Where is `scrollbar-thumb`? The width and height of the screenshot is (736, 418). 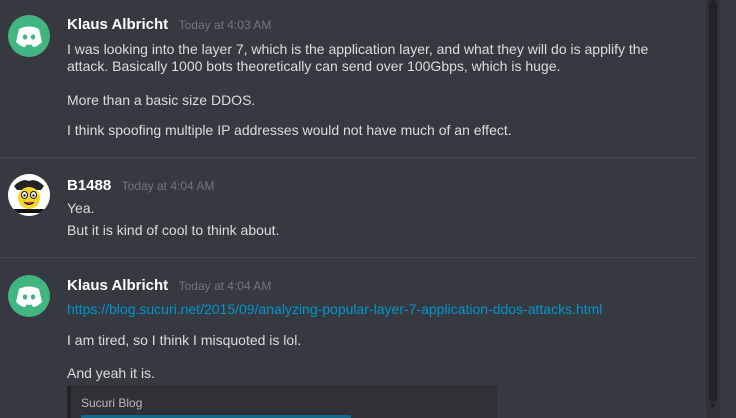 scrollbar-thumb is located at coordinates (713, 201).